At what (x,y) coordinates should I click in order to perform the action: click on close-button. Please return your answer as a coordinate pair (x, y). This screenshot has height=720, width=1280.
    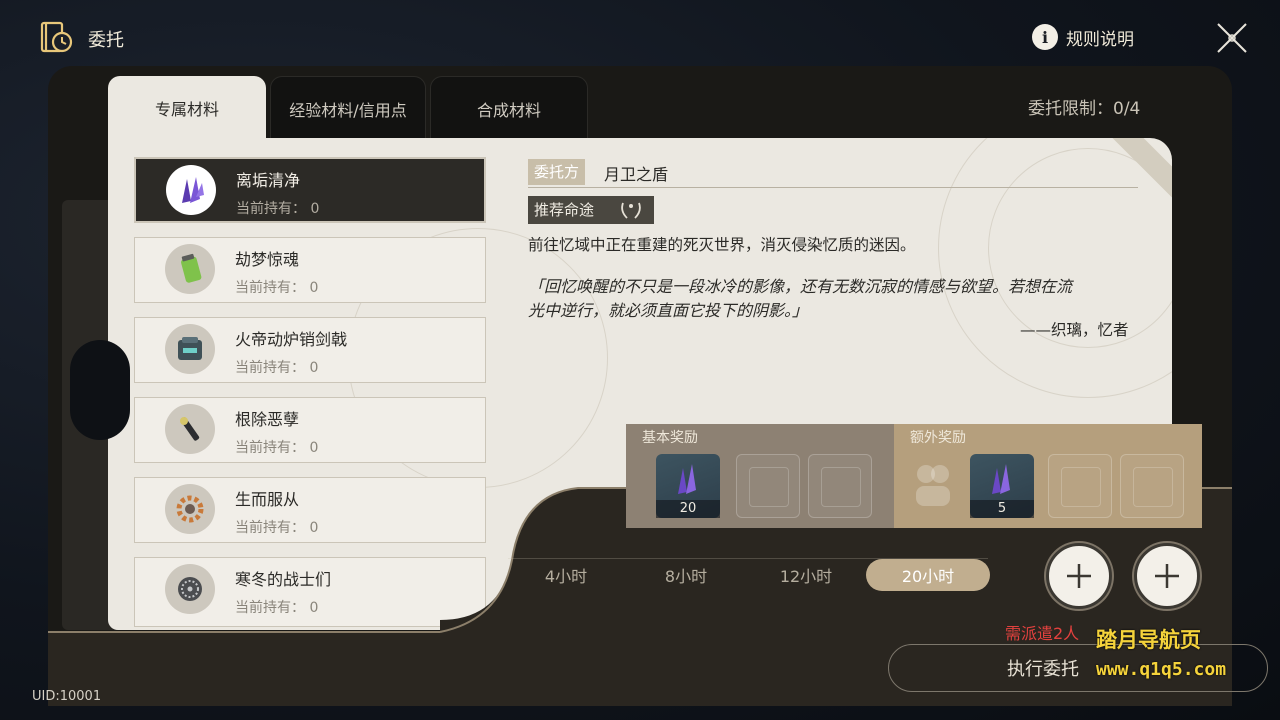
    Looking at the image, I should click on (1232, 38).